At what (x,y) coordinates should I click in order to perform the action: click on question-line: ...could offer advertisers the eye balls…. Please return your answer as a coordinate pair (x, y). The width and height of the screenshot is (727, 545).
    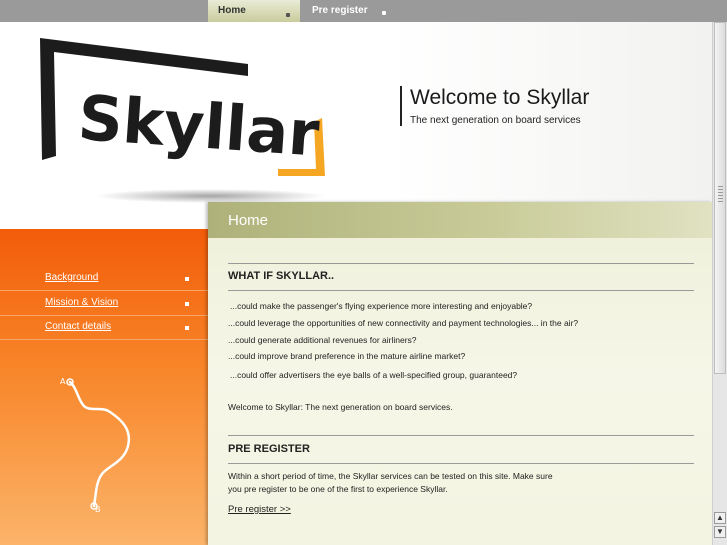
    Looking at the image, I should click on (374, 375).